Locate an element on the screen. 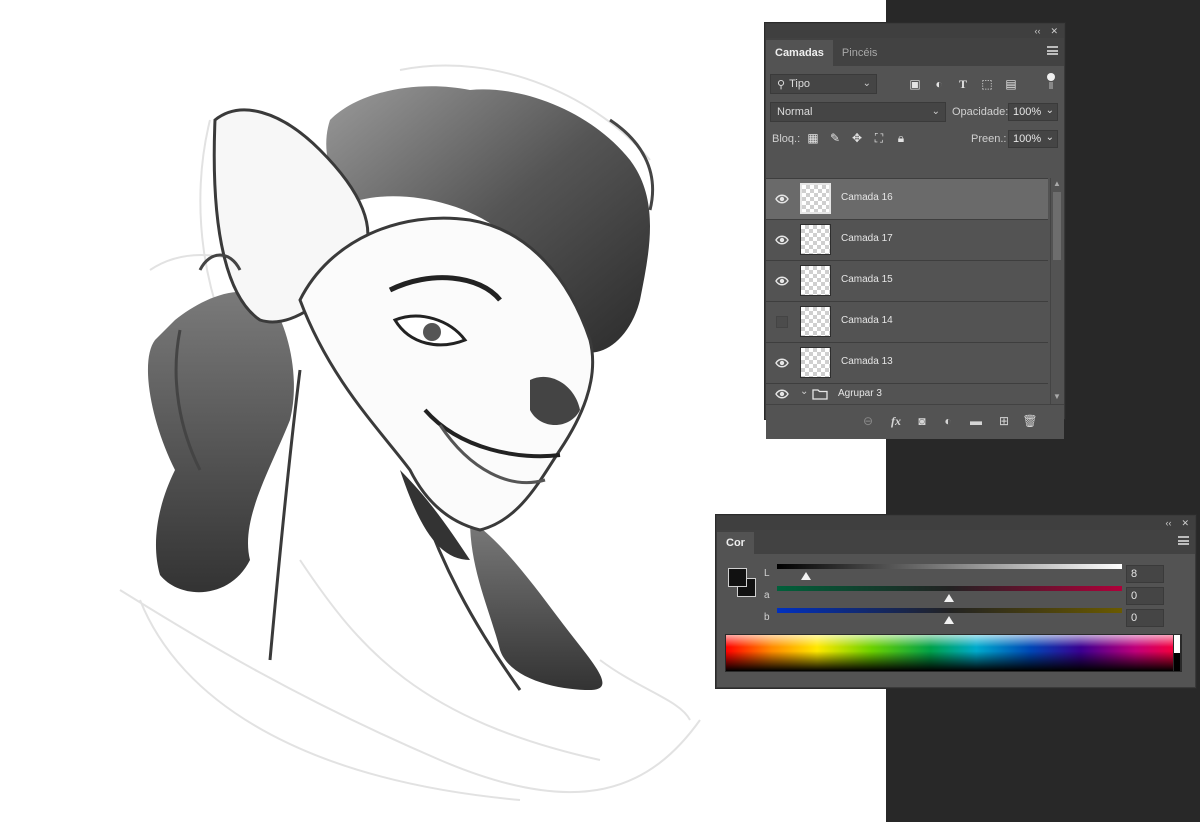  fill-input: 100% ⌄ is located at coordinates (1033, 139).